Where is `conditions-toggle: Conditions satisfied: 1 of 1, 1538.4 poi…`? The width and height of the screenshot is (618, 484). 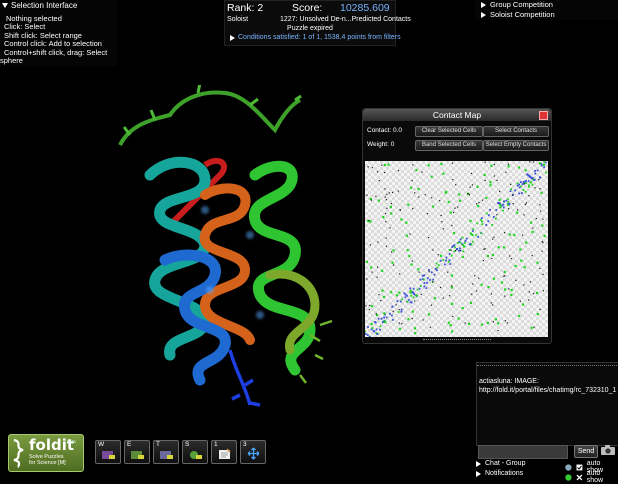
conditions-toggle: Conditions satisfied: 1 of 1, 1538.4 poi… is located at coordinates (315, 37).